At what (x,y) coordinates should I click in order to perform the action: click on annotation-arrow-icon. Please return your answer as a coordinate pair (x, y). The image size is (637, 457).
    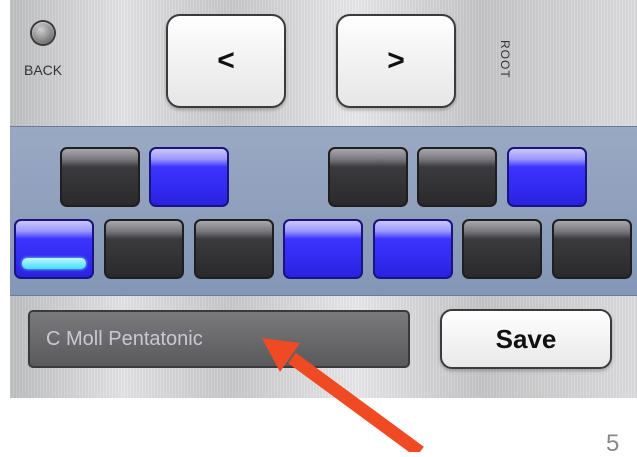
    Looking at the image, I should click on (343, 395).